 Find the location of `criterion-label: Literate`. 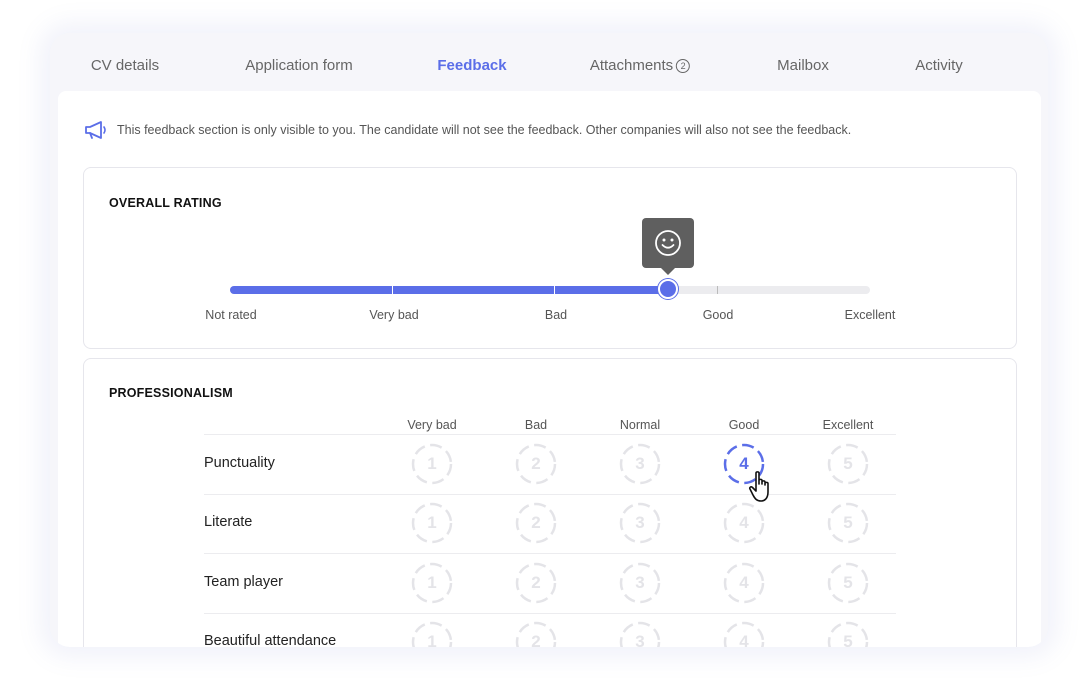

criterion-label: Literate is located at coordinates (228, 522).